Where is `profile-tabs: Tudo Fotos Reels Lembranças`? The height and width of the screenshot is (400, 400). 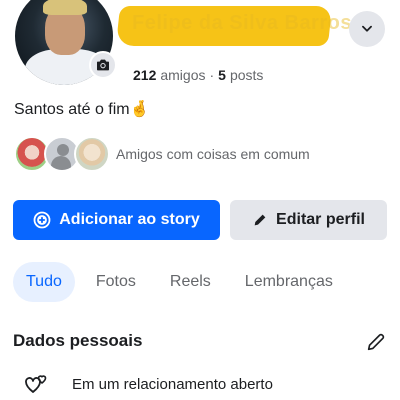
profile-tabs: Tudo Fotos Reels Lembranças is located at coordinates (183, 282).